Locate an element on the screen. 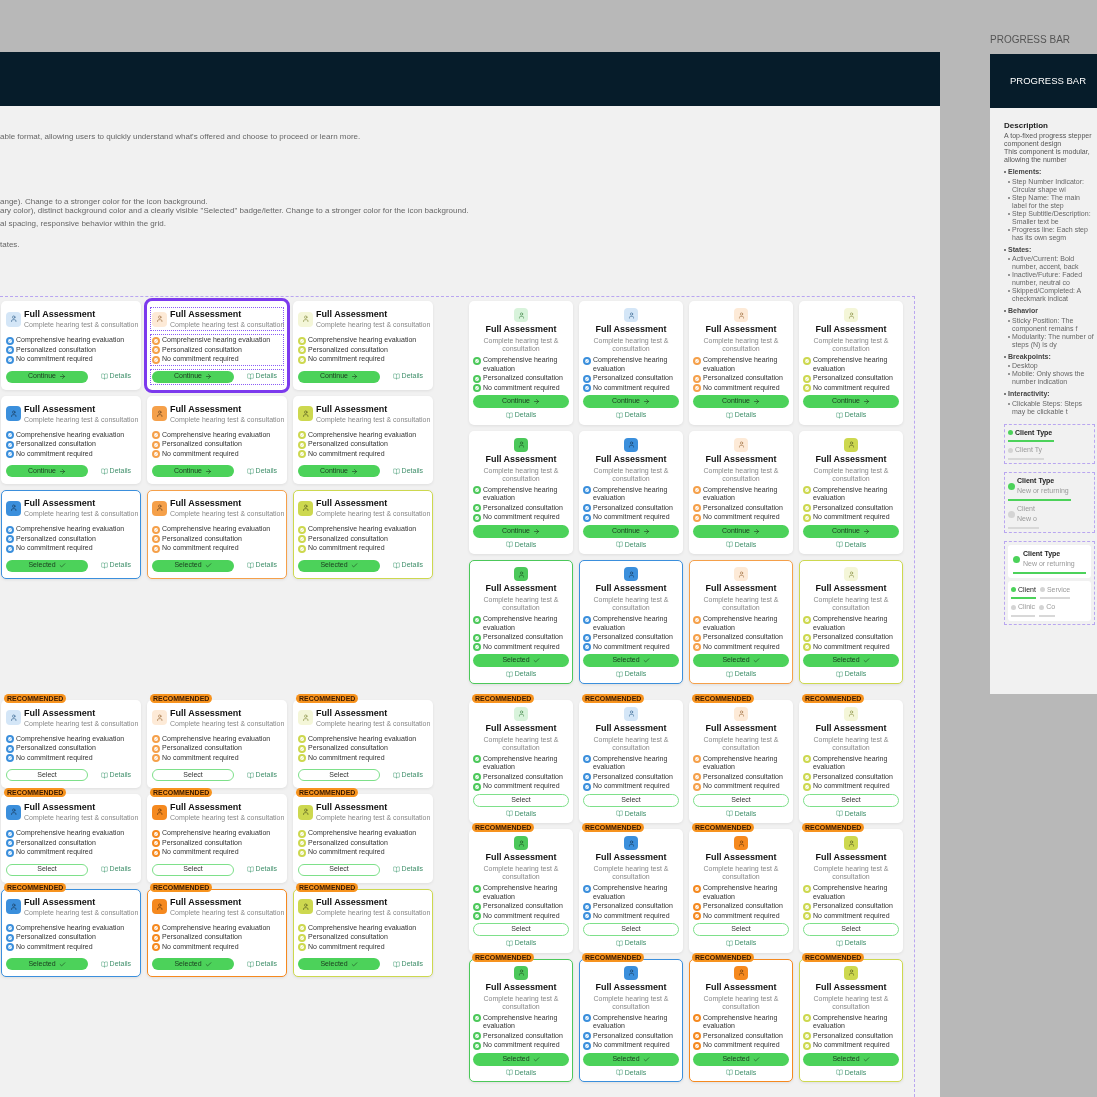 This screenshot has width=1097, height=1097. description-text: al spacing, responsive behavior within the grid. is located at coordinates (83, 223).